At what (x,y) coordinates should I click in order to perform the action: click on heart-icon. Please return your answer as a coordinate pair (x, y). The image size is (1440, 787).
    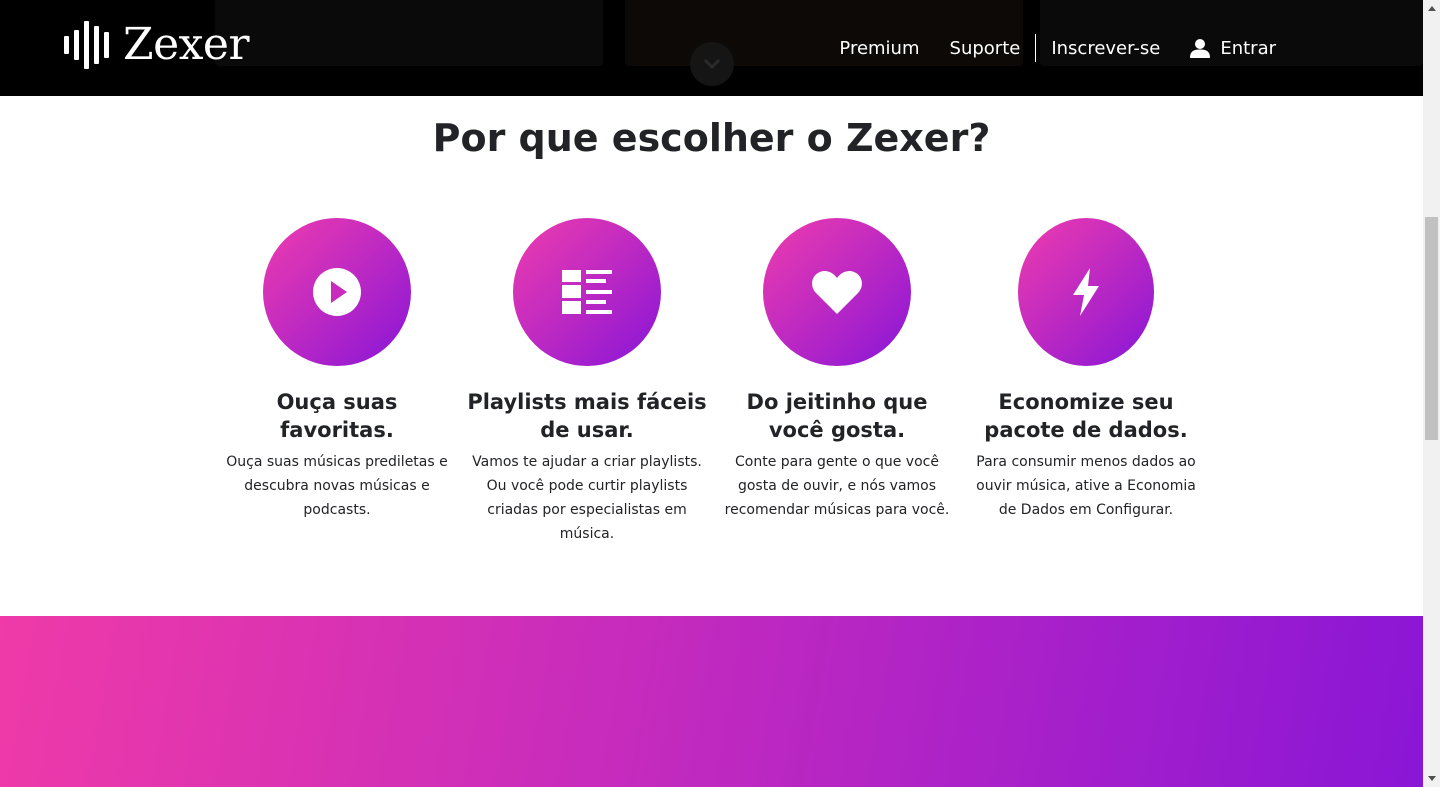
    Looking at the image, I should click on (837, 292).